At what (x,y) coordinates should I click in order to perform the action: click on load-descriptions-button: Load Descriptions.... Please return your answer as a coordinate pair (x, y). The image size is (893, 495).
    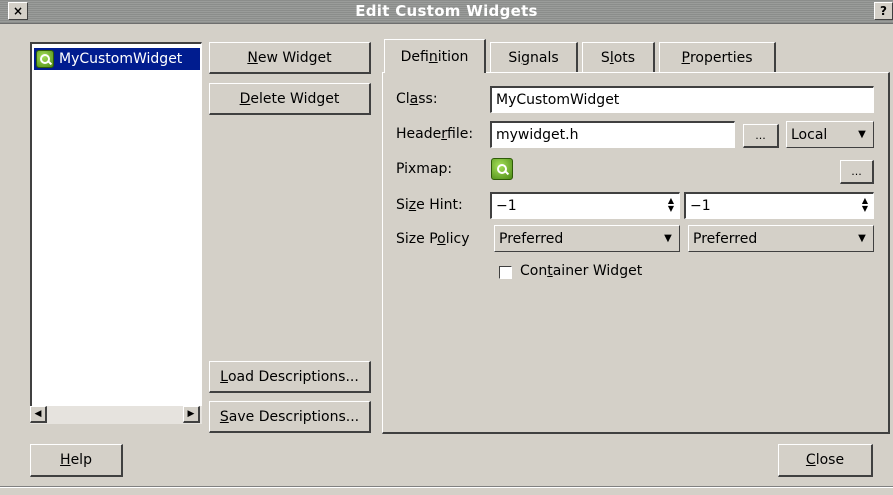
    Looking at the image, I should click on (290, 377).